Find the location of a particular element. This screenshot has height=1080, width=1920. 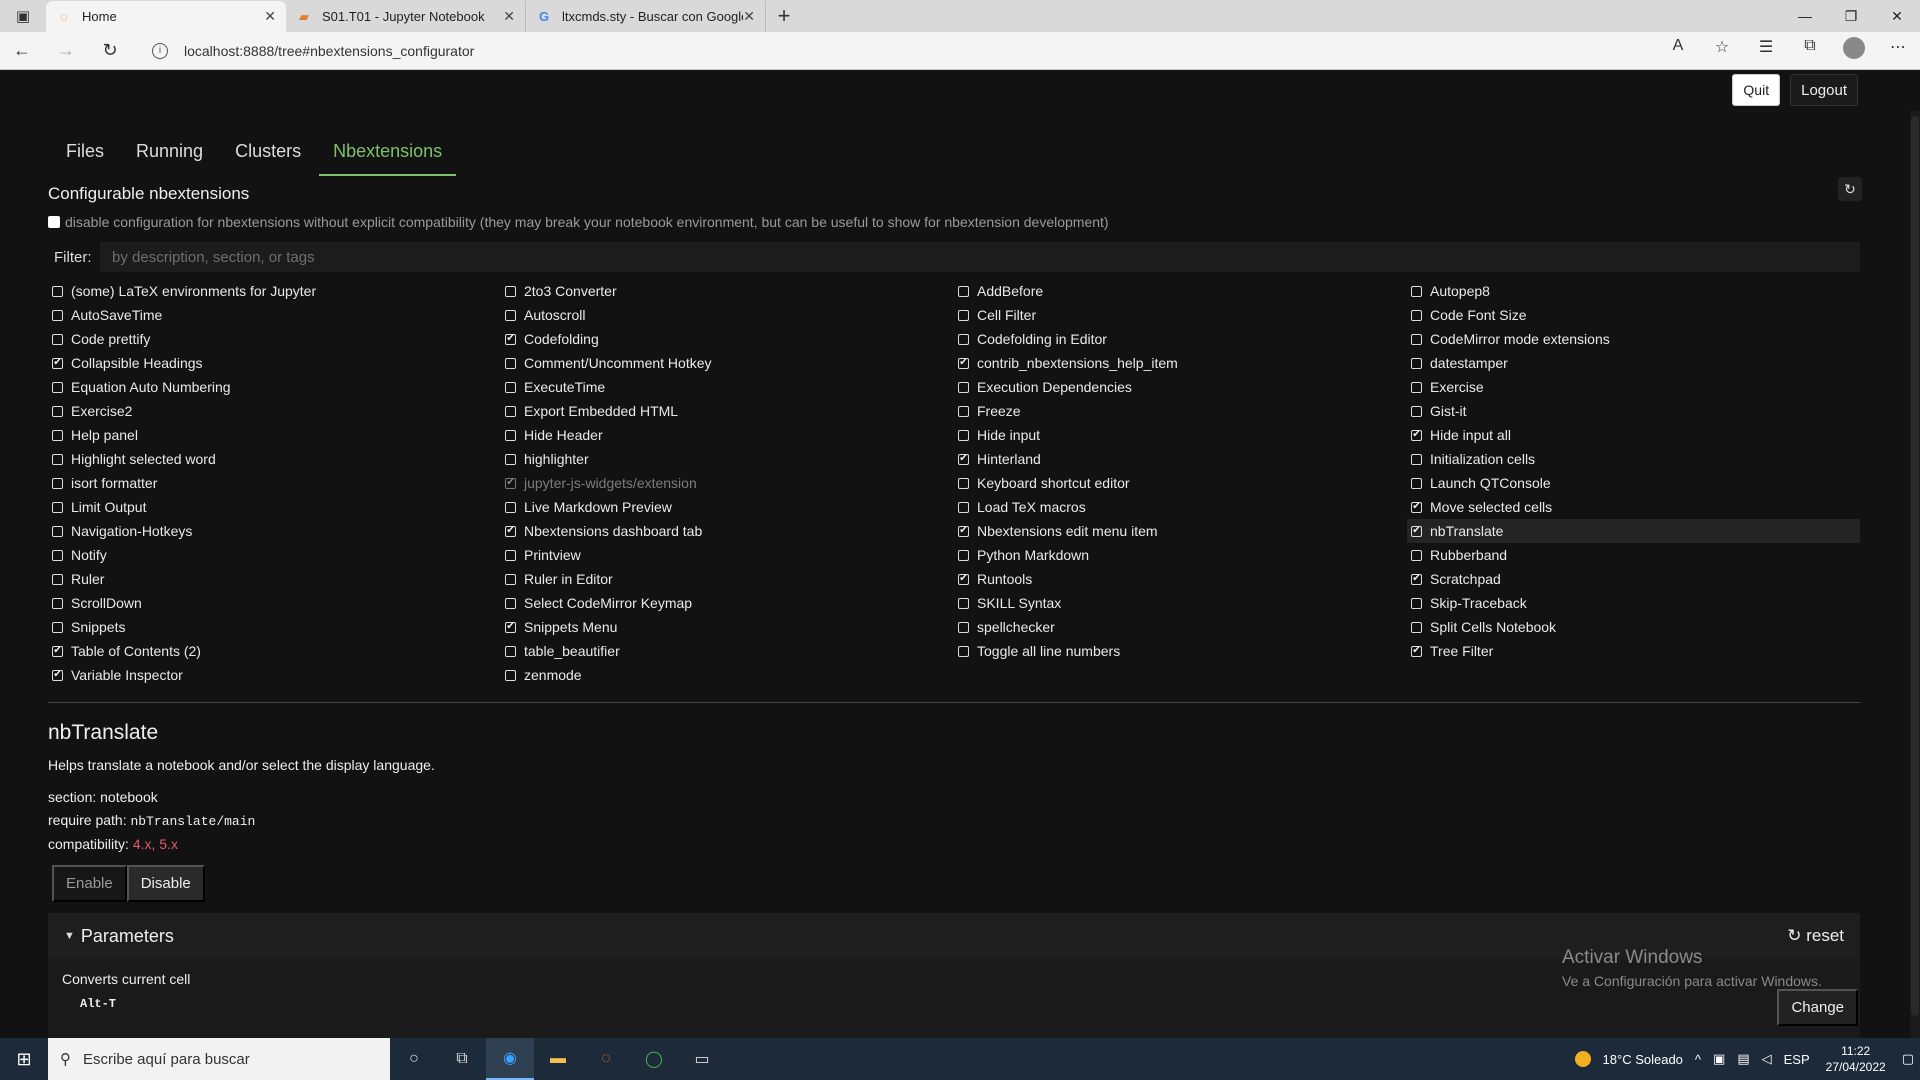

extension-item: ✔ Collapsible Headings is located at coordinates (274, 363).